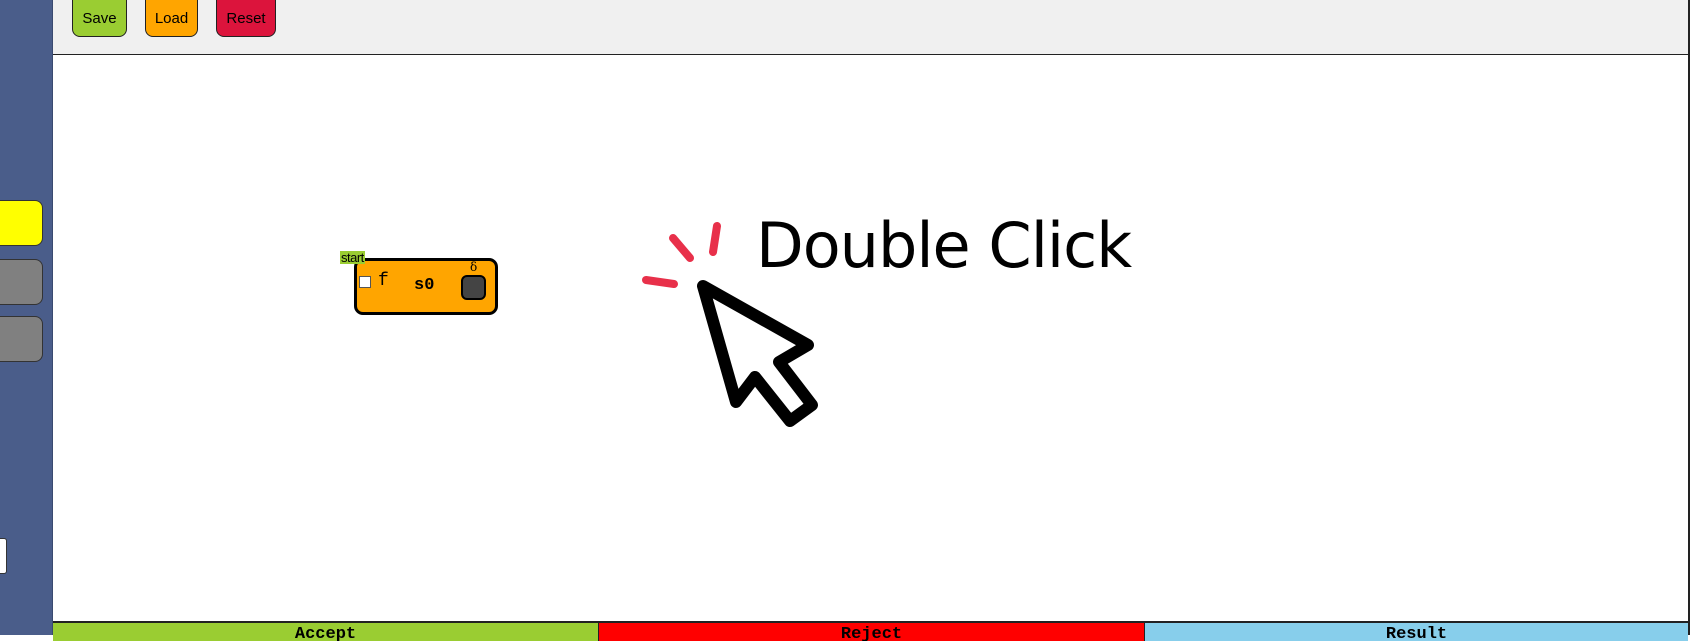  I want to click on sidebar-tool-yellow, so click(21, 223).